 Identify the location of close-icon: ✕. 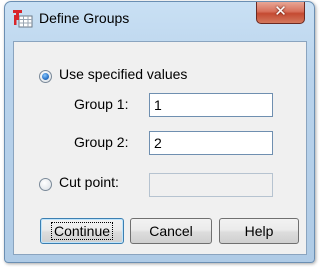
(280, 11).